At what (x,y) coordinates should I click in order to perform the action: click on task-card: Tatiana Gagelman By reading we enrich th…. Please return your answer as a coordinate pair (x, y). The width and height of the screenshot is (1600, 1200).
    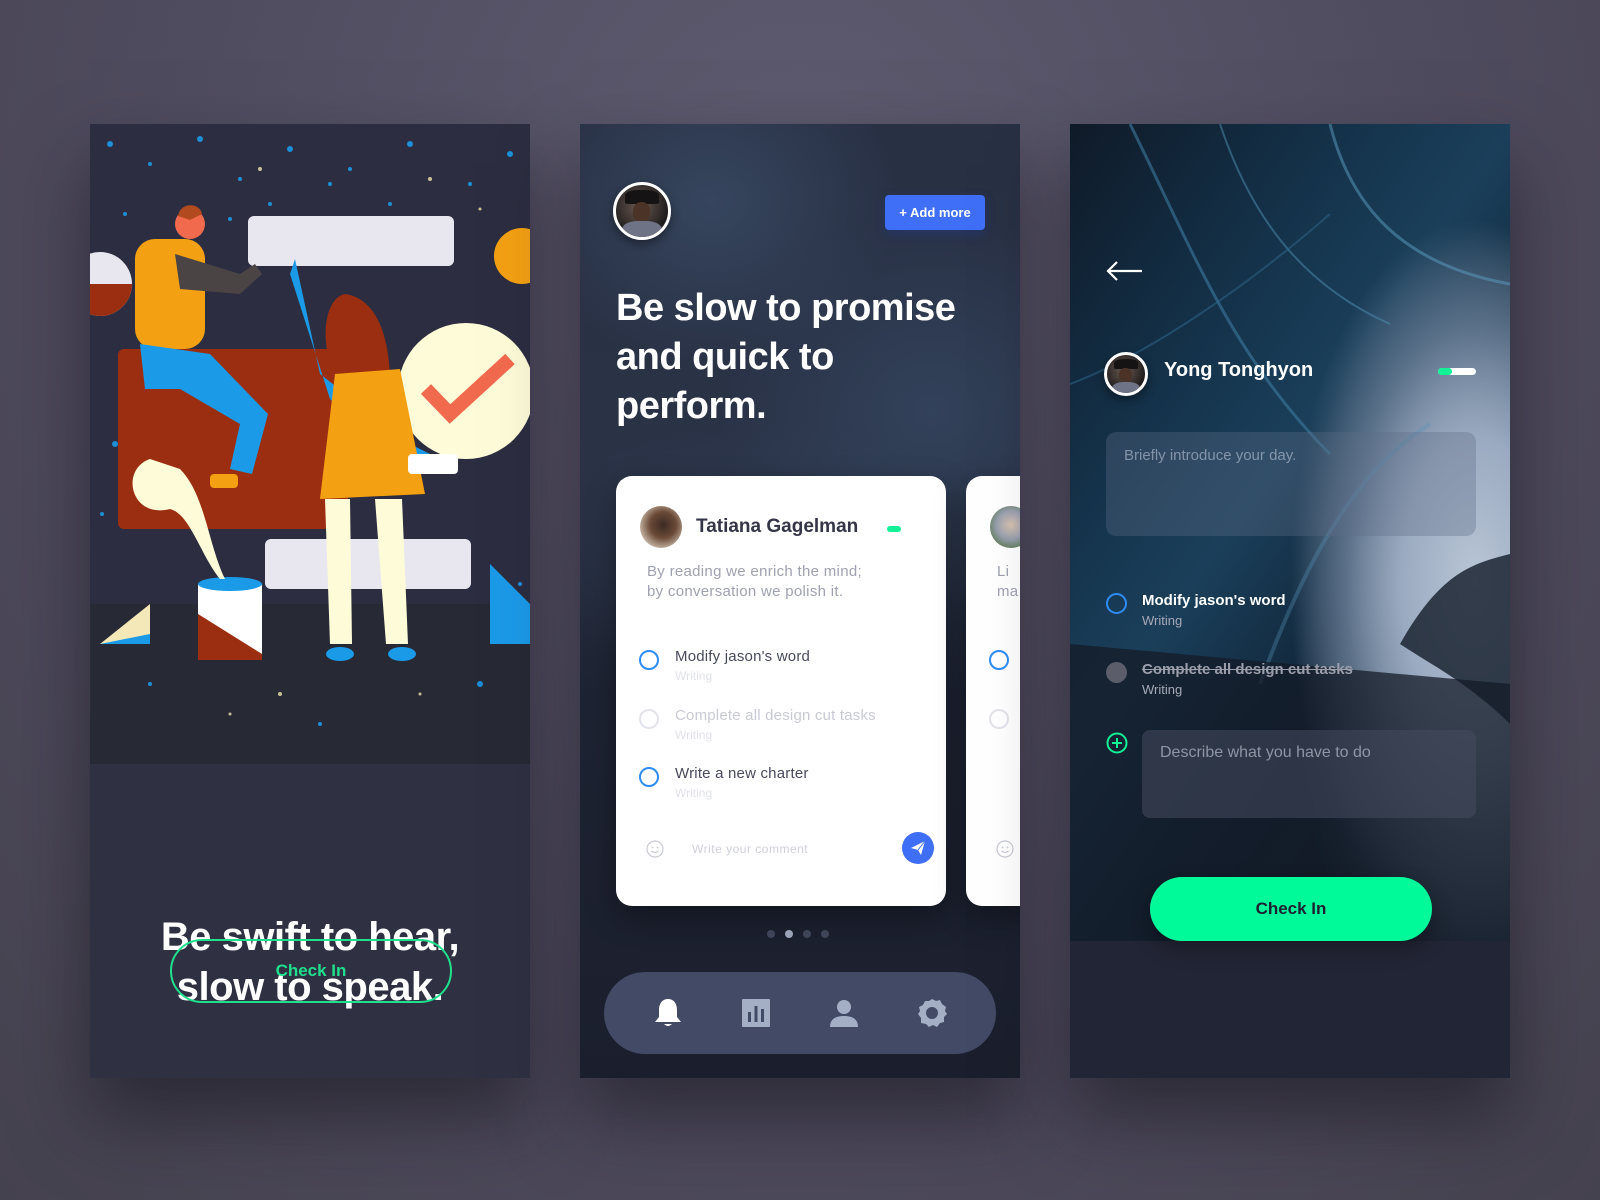
    Looking at the image, I should click on (781, 691).